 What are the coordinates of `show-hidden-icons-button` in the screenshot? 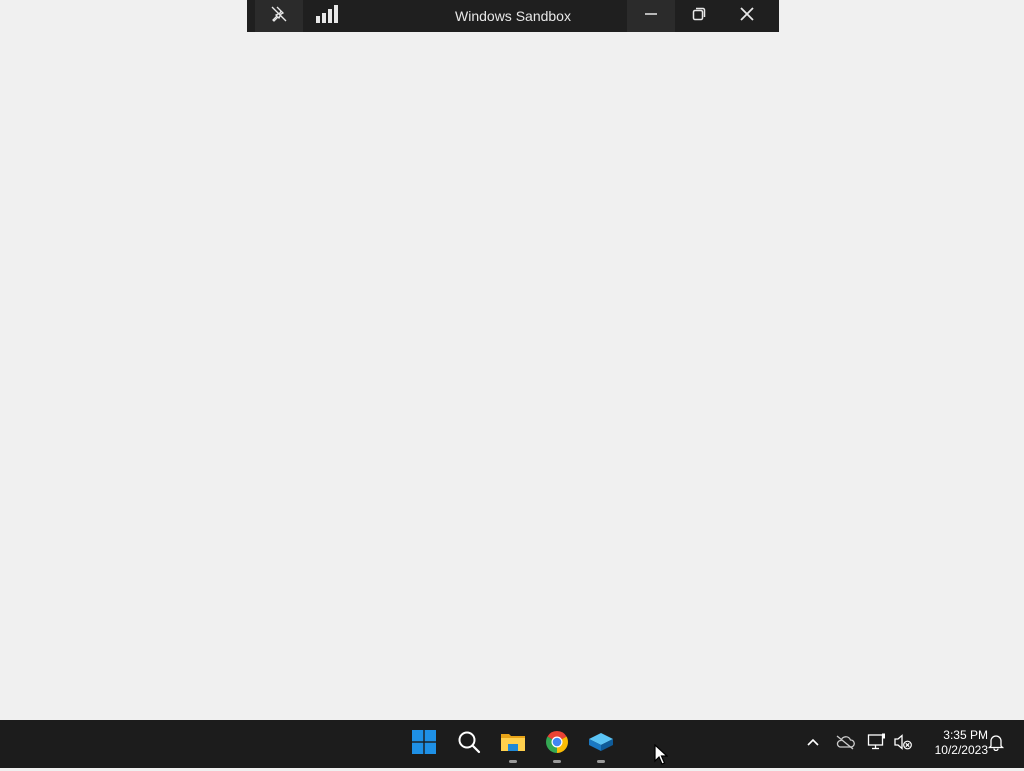 It's located at (813, 744).